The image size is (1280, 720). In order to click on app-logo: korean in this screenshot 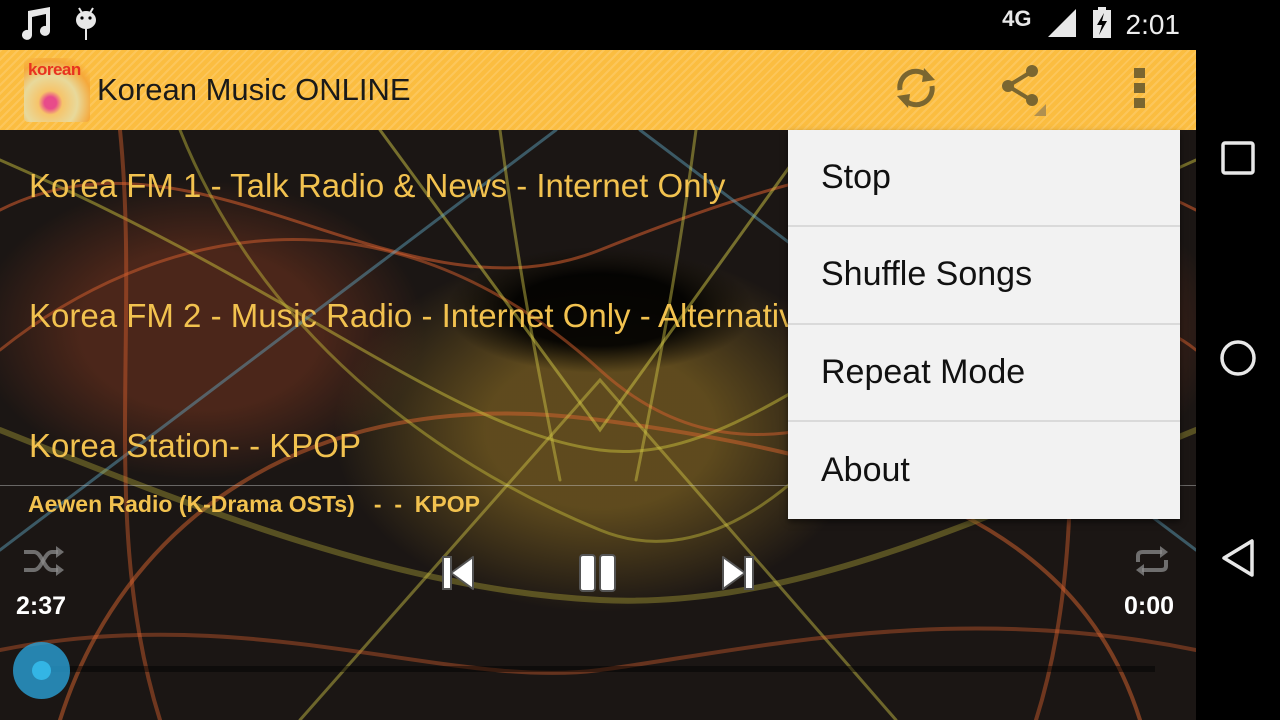, I will do `click(57, 90)`.